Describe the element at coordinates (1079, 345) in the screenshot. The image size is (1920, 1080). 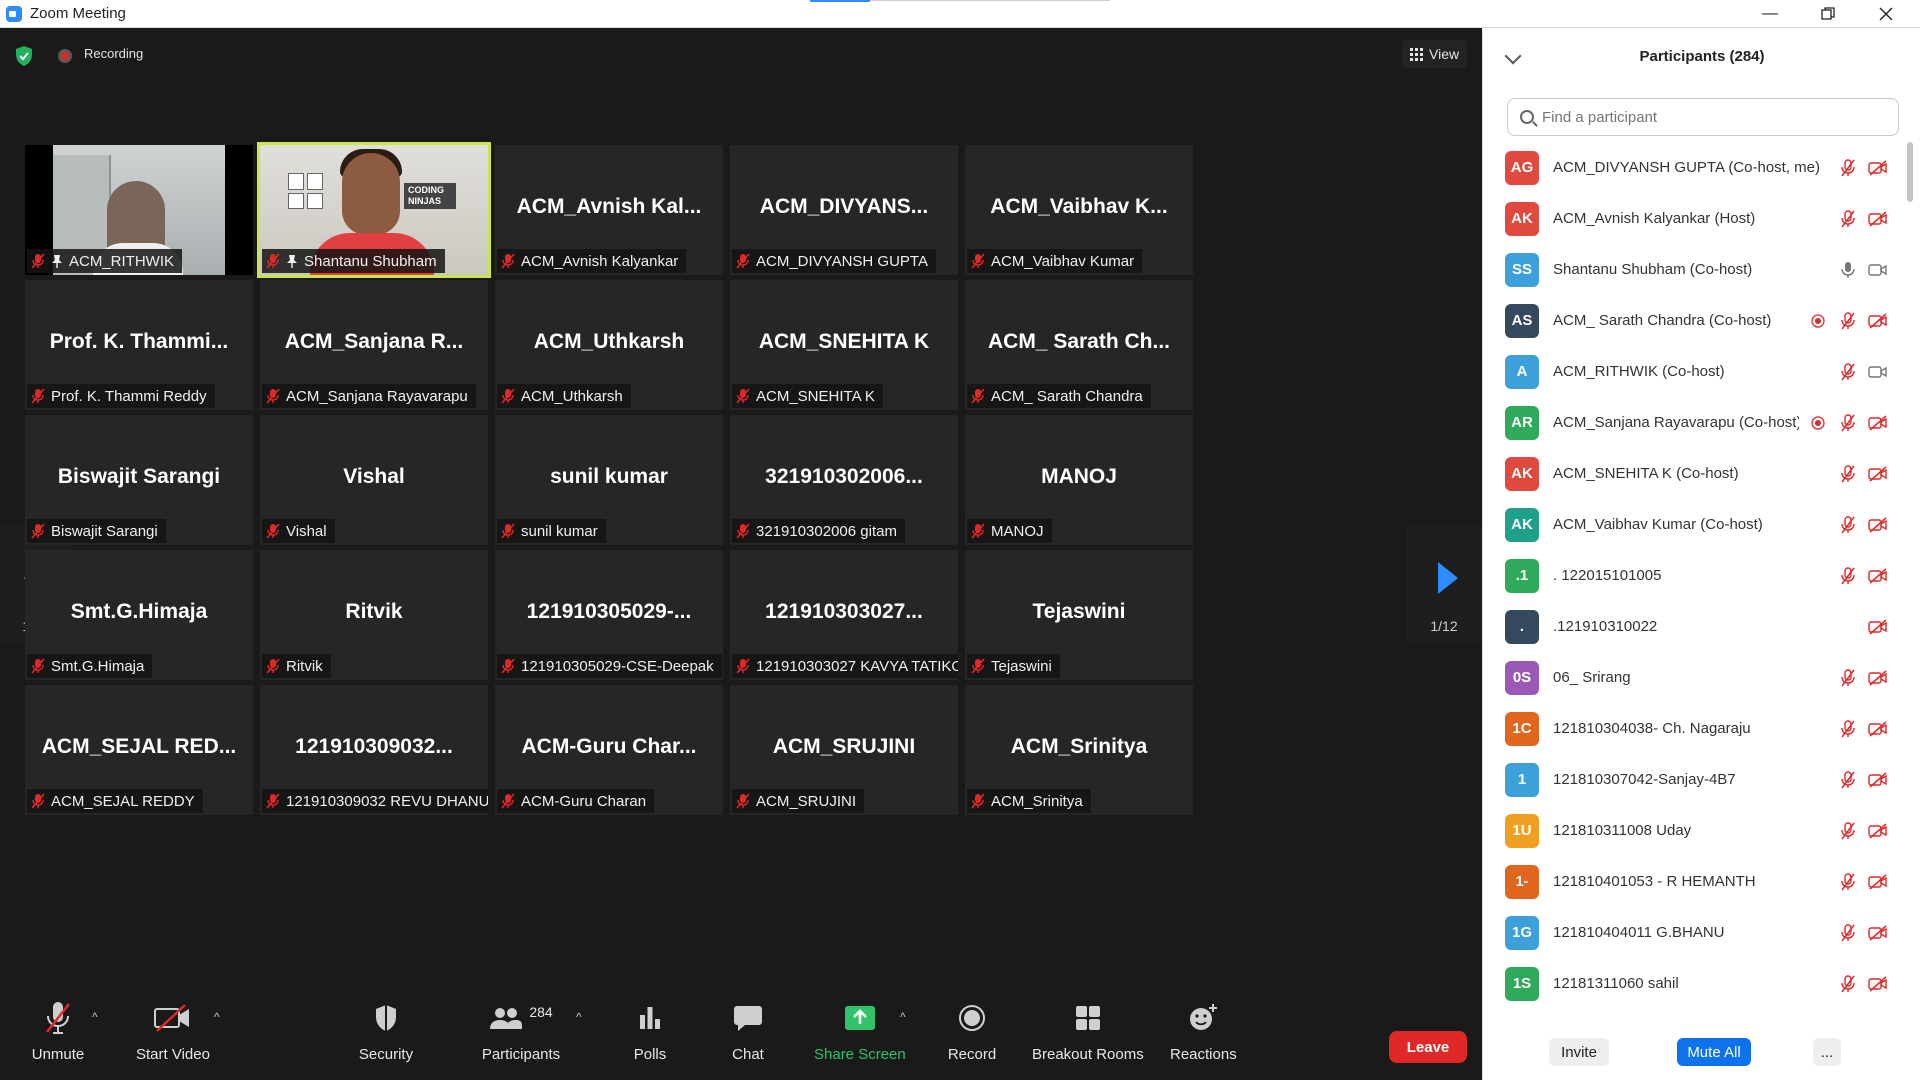
I see `video-tile: ACM_ Sarath Ch... ACM_ Sarath Chandra` at that location.